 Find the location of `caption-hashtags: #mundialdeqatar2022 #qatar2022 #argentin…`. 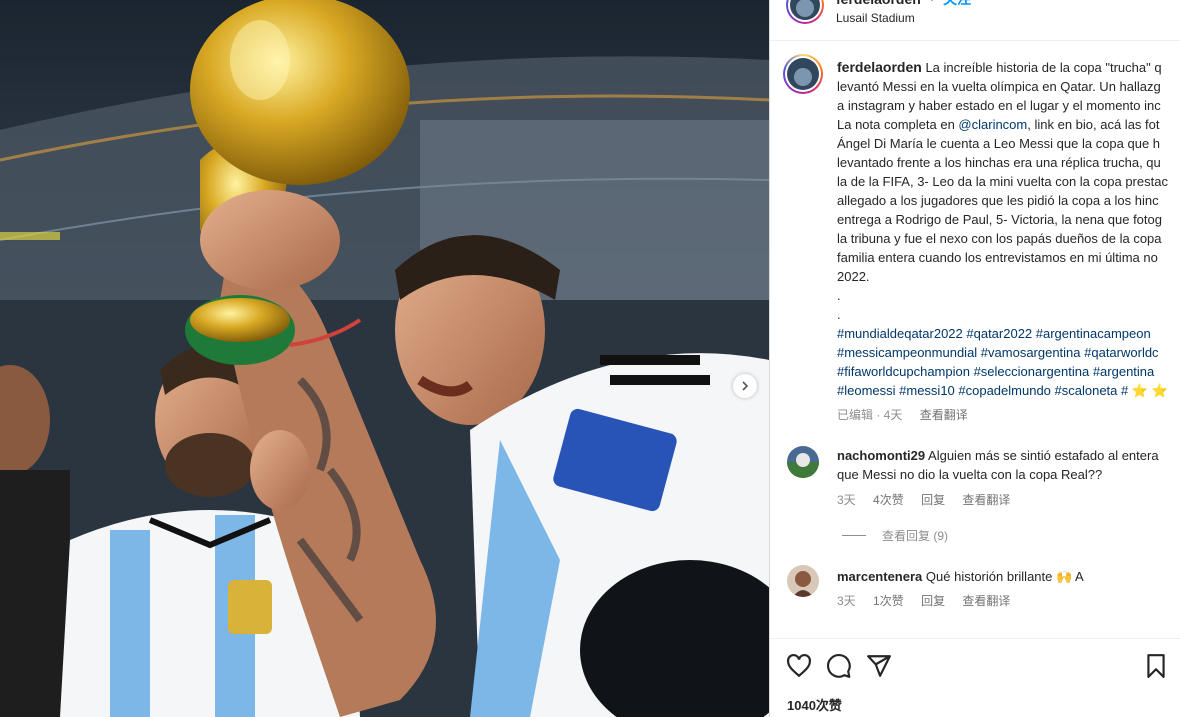

caption-hashtags: #mundialdeqatar2022 #qatar2022 #argentin… is located at coordinates (1002, 362).